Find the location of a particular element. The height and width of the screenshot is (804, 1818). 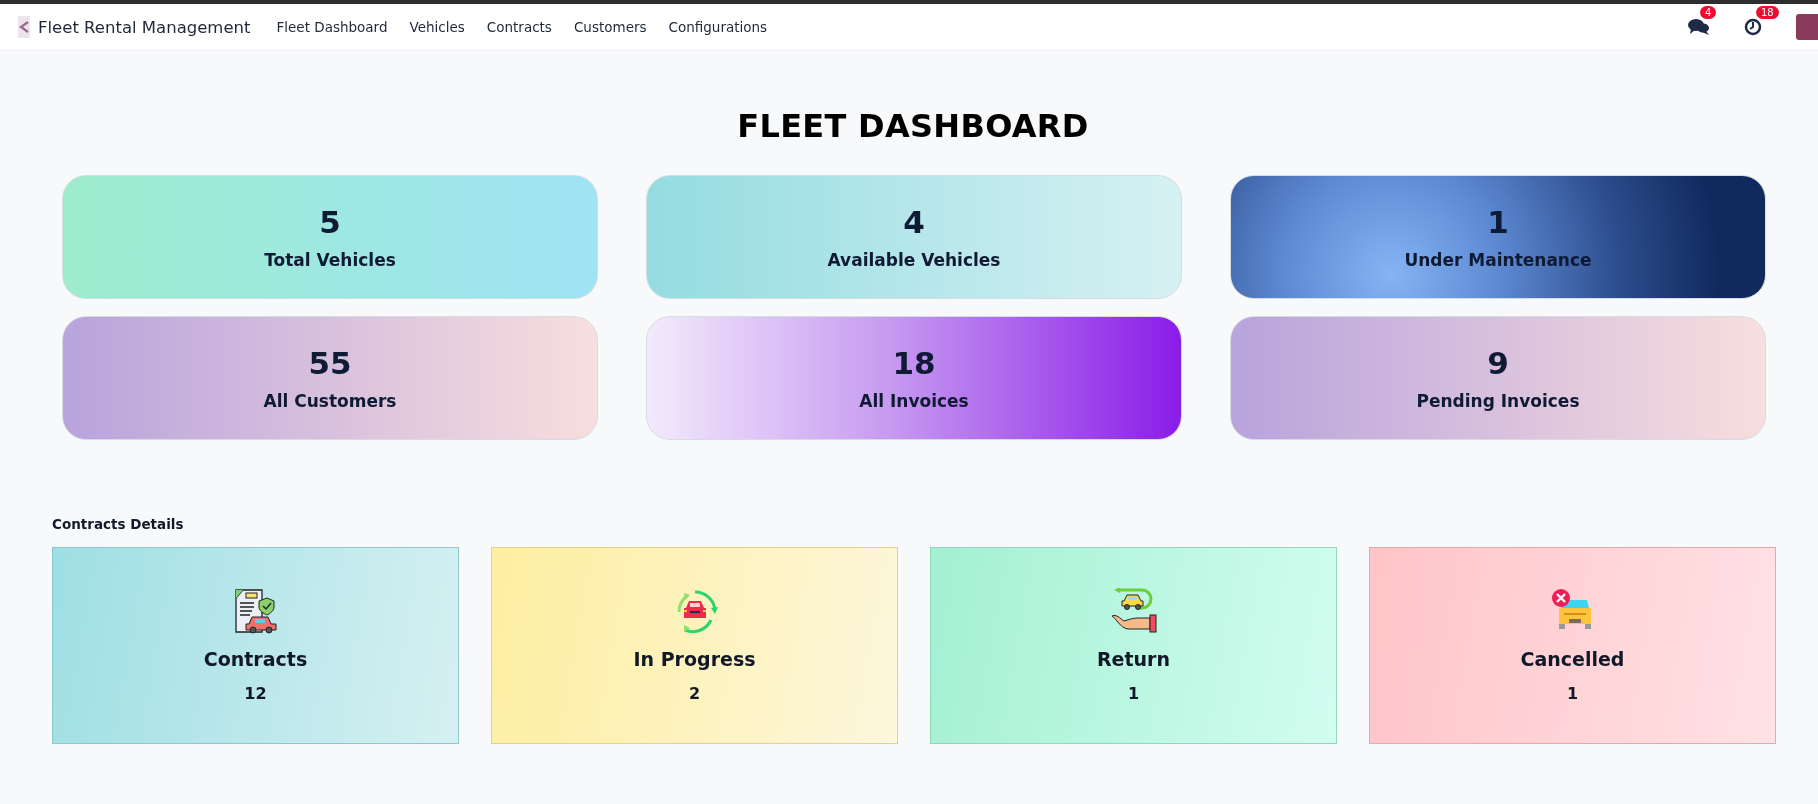

stat-card: 1 Under Maintenance is located at coordinates (1498, 237).